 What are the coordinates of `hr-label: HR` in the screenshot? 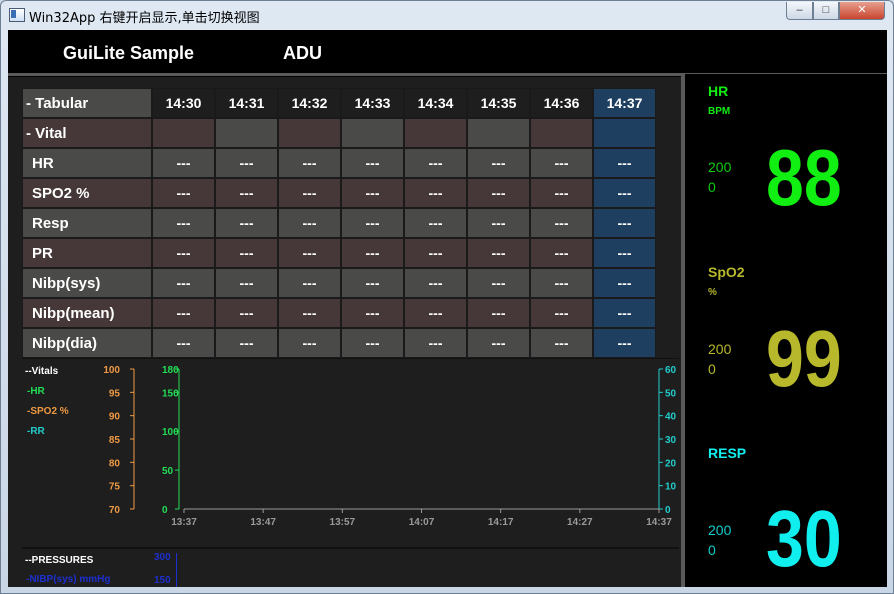 It's located at (718, 91).